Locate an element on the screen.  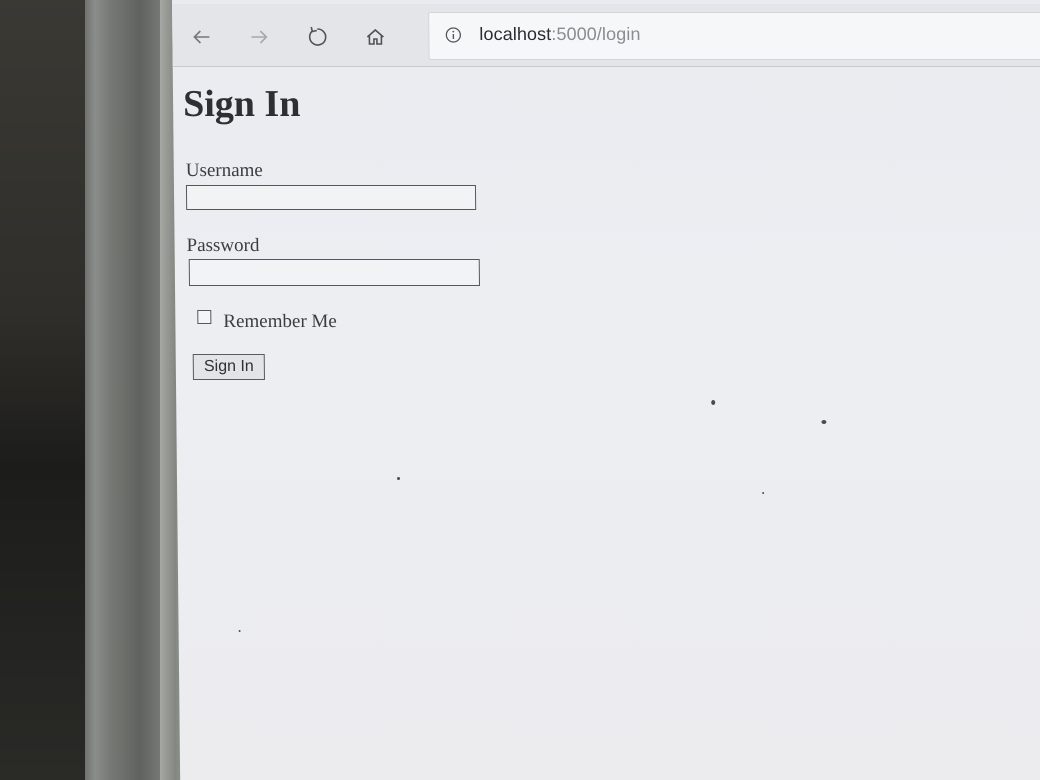
username-label: Username is located at coordinates (224, 170).